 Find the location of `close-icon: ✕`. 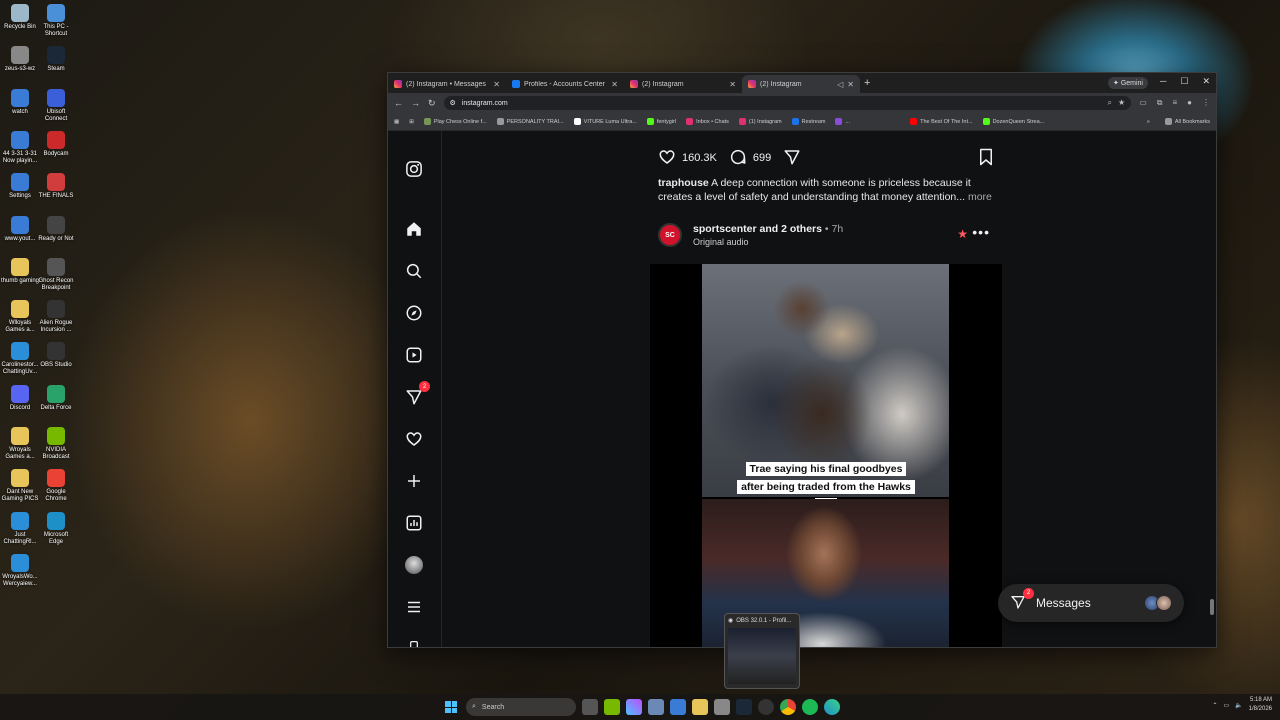

close-icon: ✕ is located at coordinates (1206, 81).